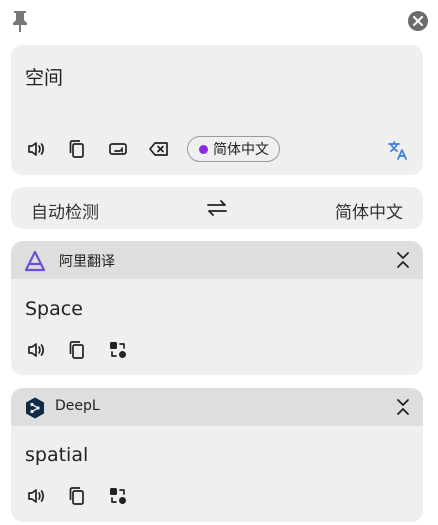 This screenshot has height=525, width=438. Describe the element at coordinates (54, 309) in the screenshot. I see `translation-text: Space` at that location.